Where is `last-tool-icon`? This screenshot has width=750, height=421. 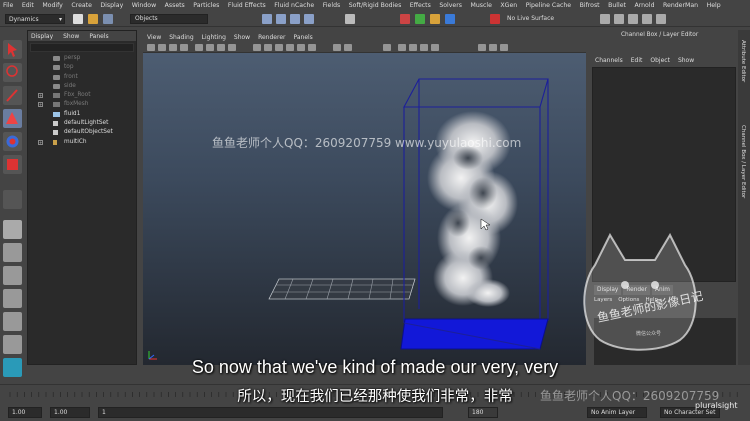 last-tool-icon is located at coordinates (12, 199).